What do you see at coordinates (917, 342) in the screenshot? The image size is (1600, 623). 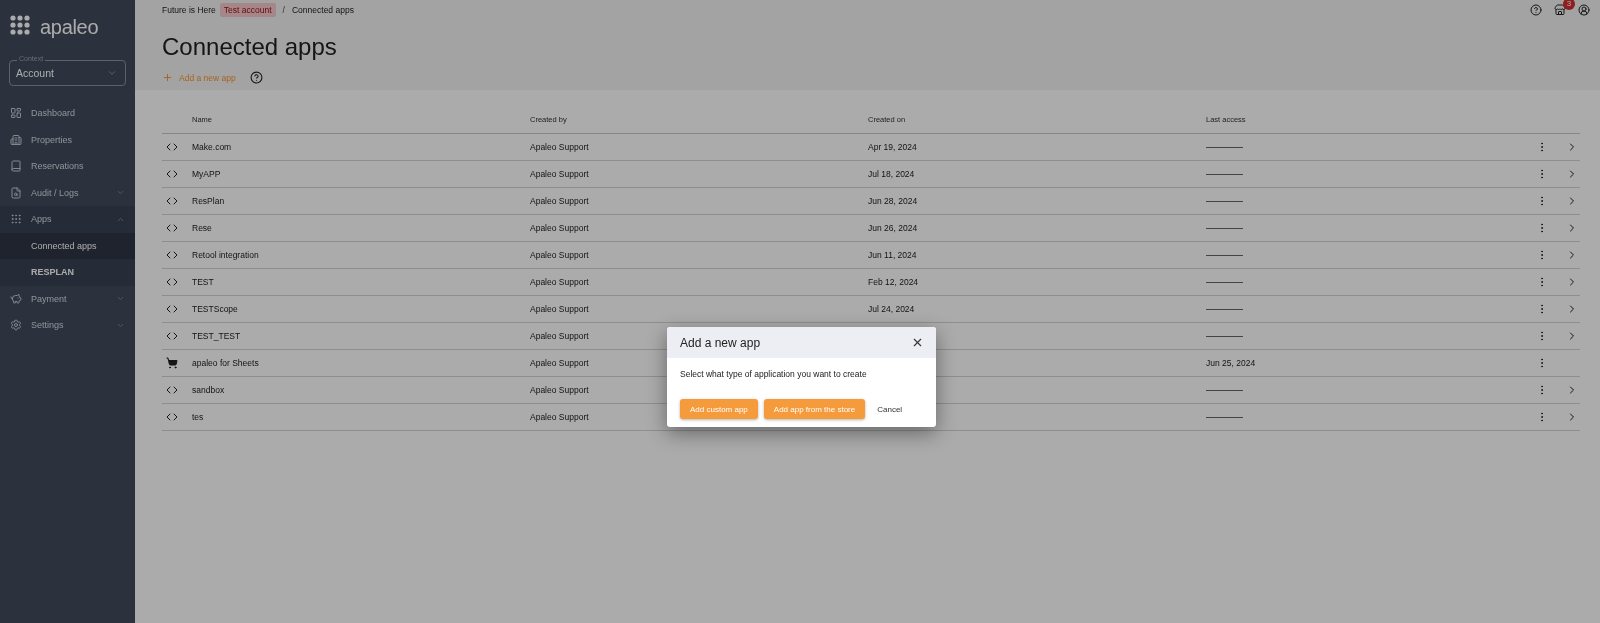 I see `close-icon` at bounding box center [917, 342].